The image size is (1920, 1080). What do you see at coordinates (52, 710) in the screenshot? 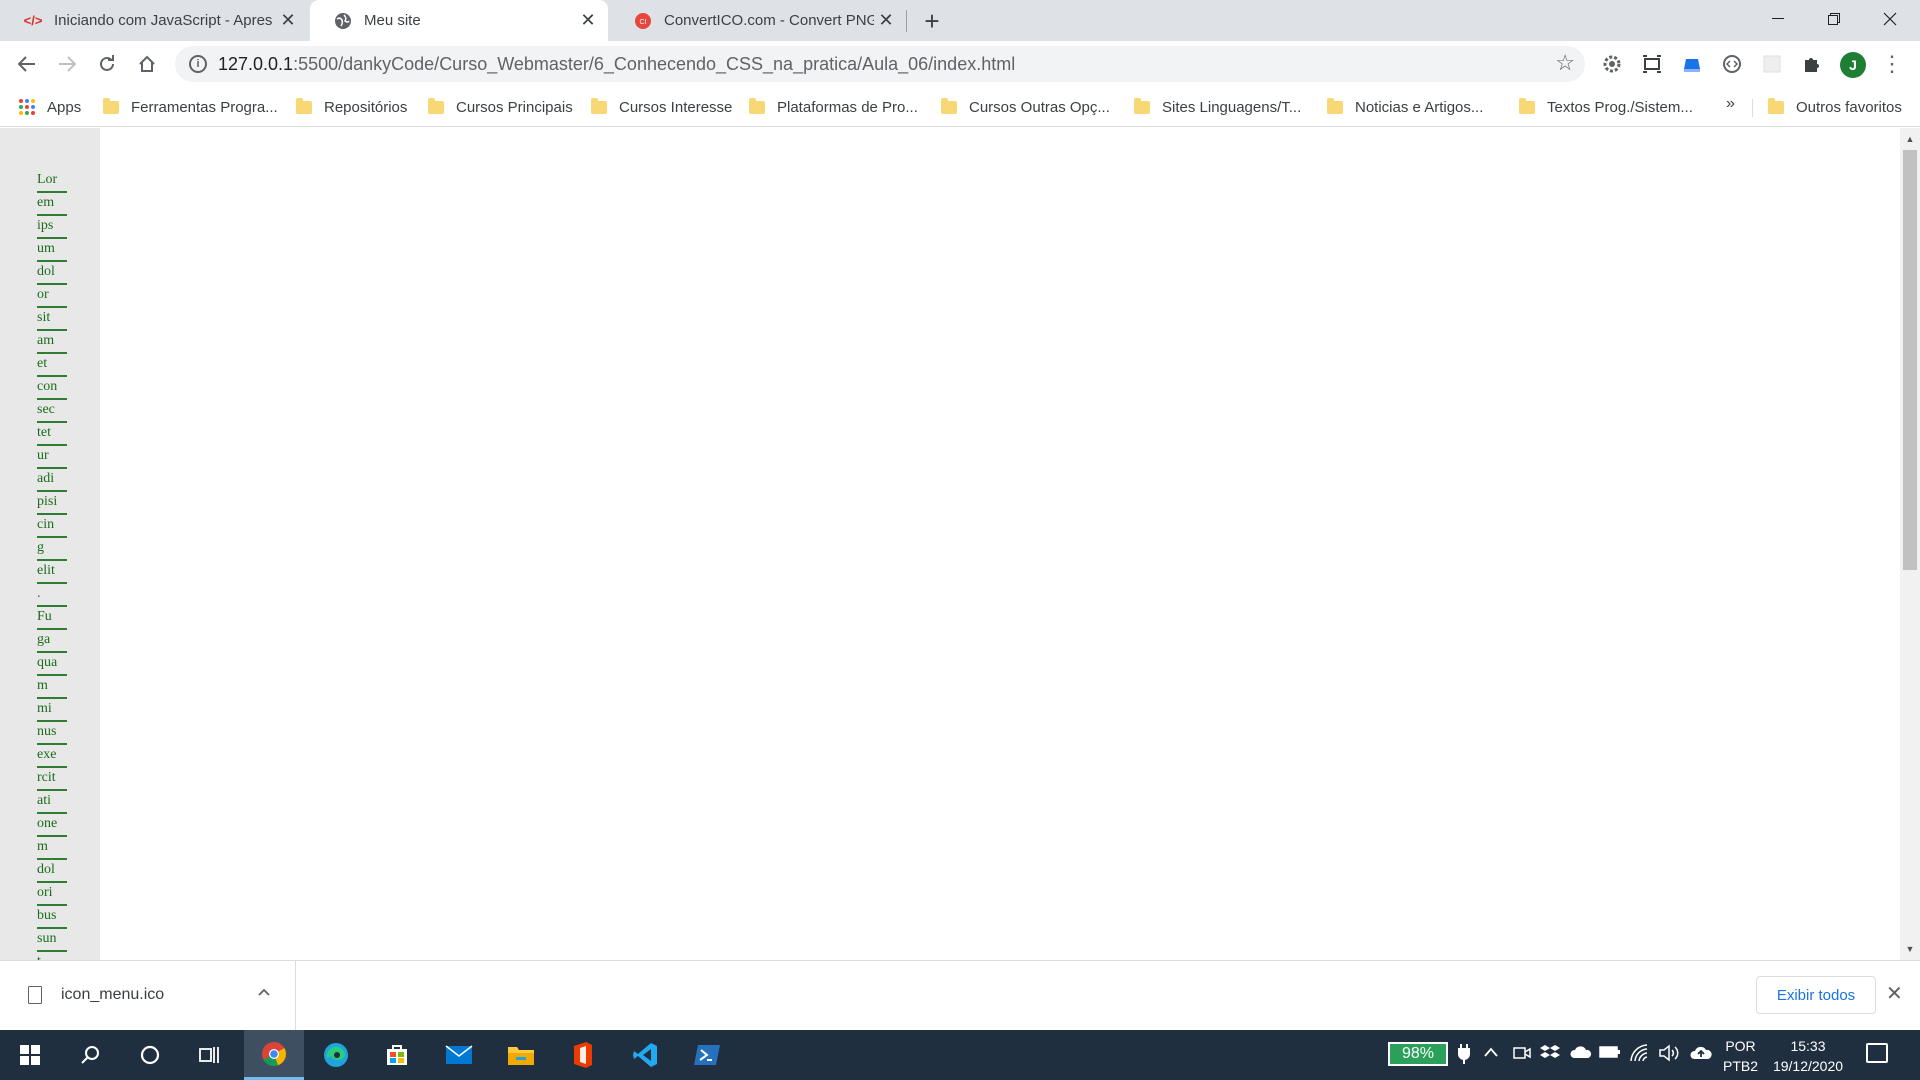
I see `lorem-word-link: mi` at bounding box center [52, 710].